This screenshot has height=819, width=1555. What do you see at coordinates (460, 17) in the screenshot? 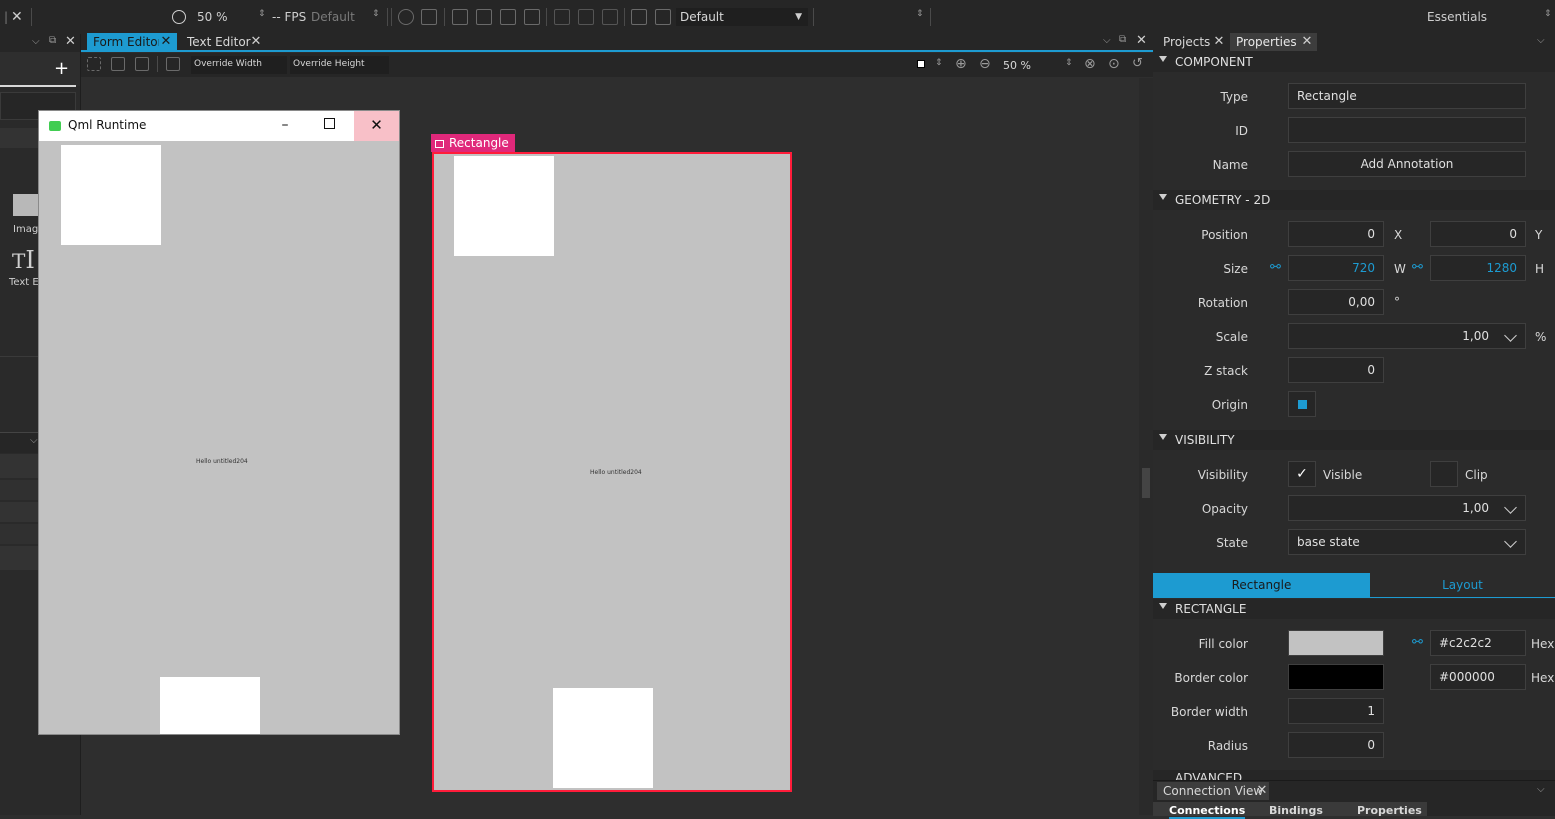
I see `copy-icon` at bounding box center [460, 17].